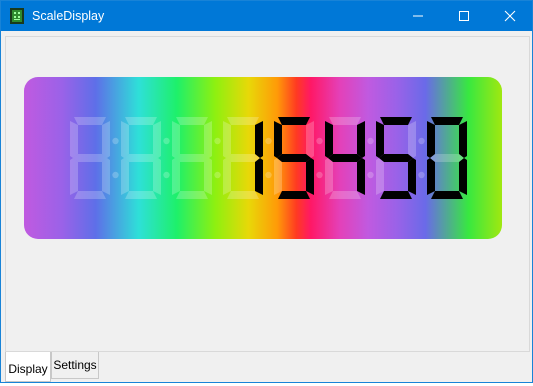 This screenshot has width=533, height=386. I want to click on tab-display: Display, so click(28, 367).